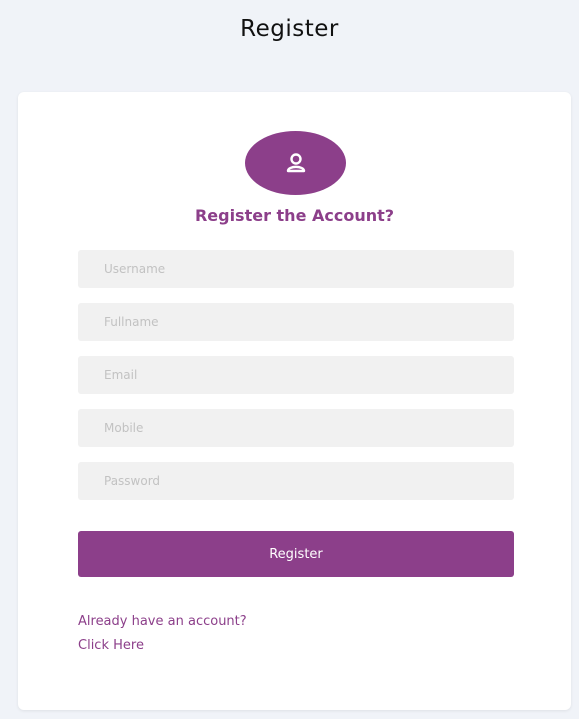 This screenshot has width=579, height=719. What do you see at coordinates (296, 322) in the screenshot?
I see `fullname-field` at bounding box center [296, 322].